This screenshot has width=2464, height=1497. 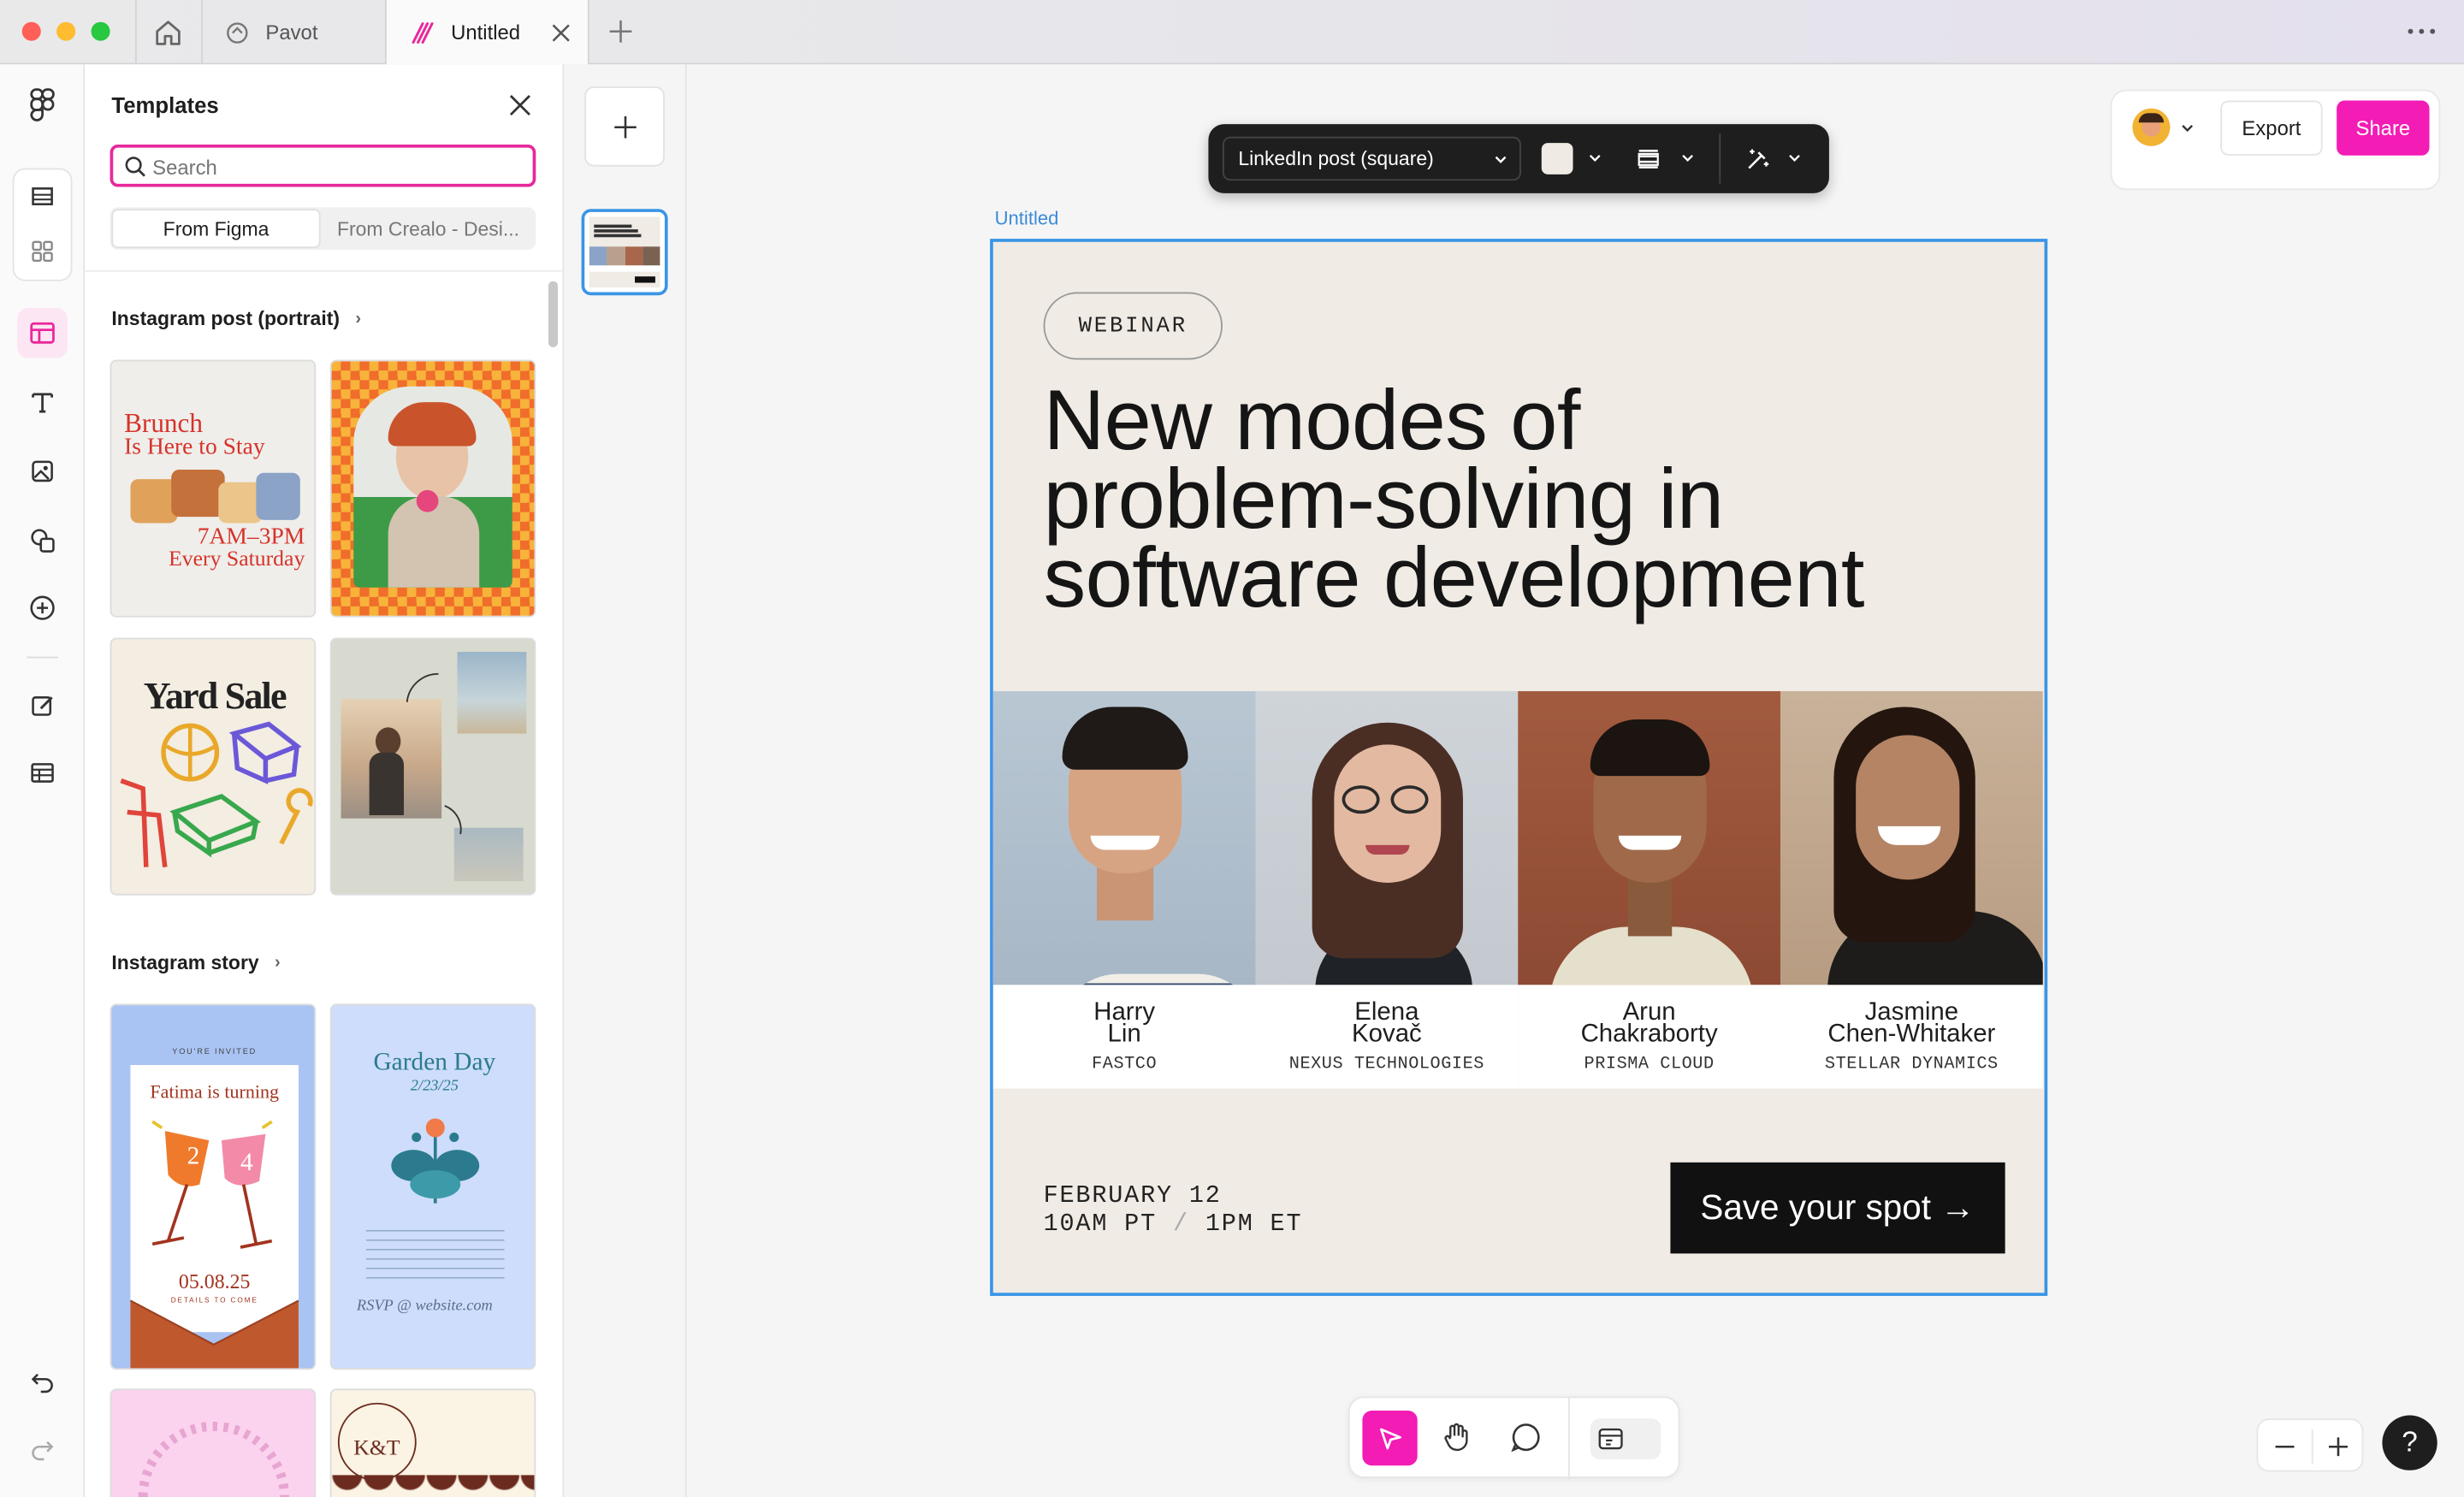 What do you see at coordinates (1648, 158) in the screenshot?
I see `layout-icon` at bounding box center [1648, 158].